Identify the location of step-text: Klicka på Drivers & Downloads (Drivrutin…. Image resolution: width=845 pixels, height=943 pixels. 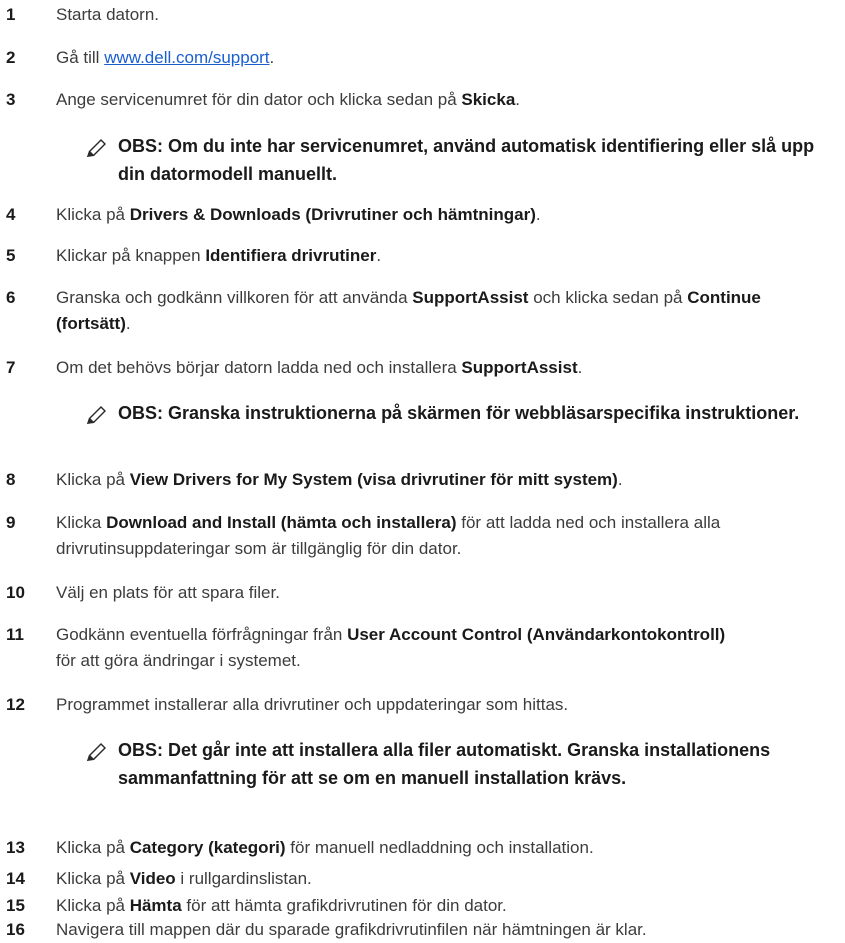
(298, 214).